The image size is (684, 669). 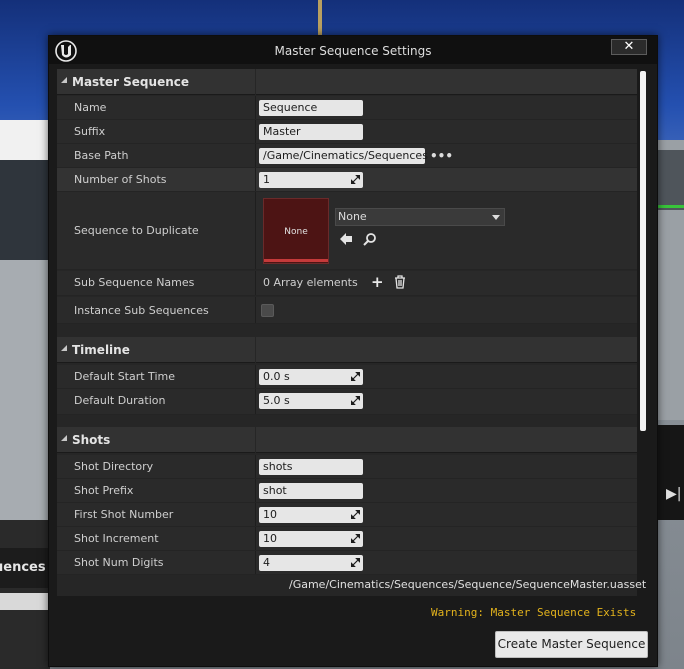 I want to click on property-label: Shot Directory, so click(x=114, y=466).